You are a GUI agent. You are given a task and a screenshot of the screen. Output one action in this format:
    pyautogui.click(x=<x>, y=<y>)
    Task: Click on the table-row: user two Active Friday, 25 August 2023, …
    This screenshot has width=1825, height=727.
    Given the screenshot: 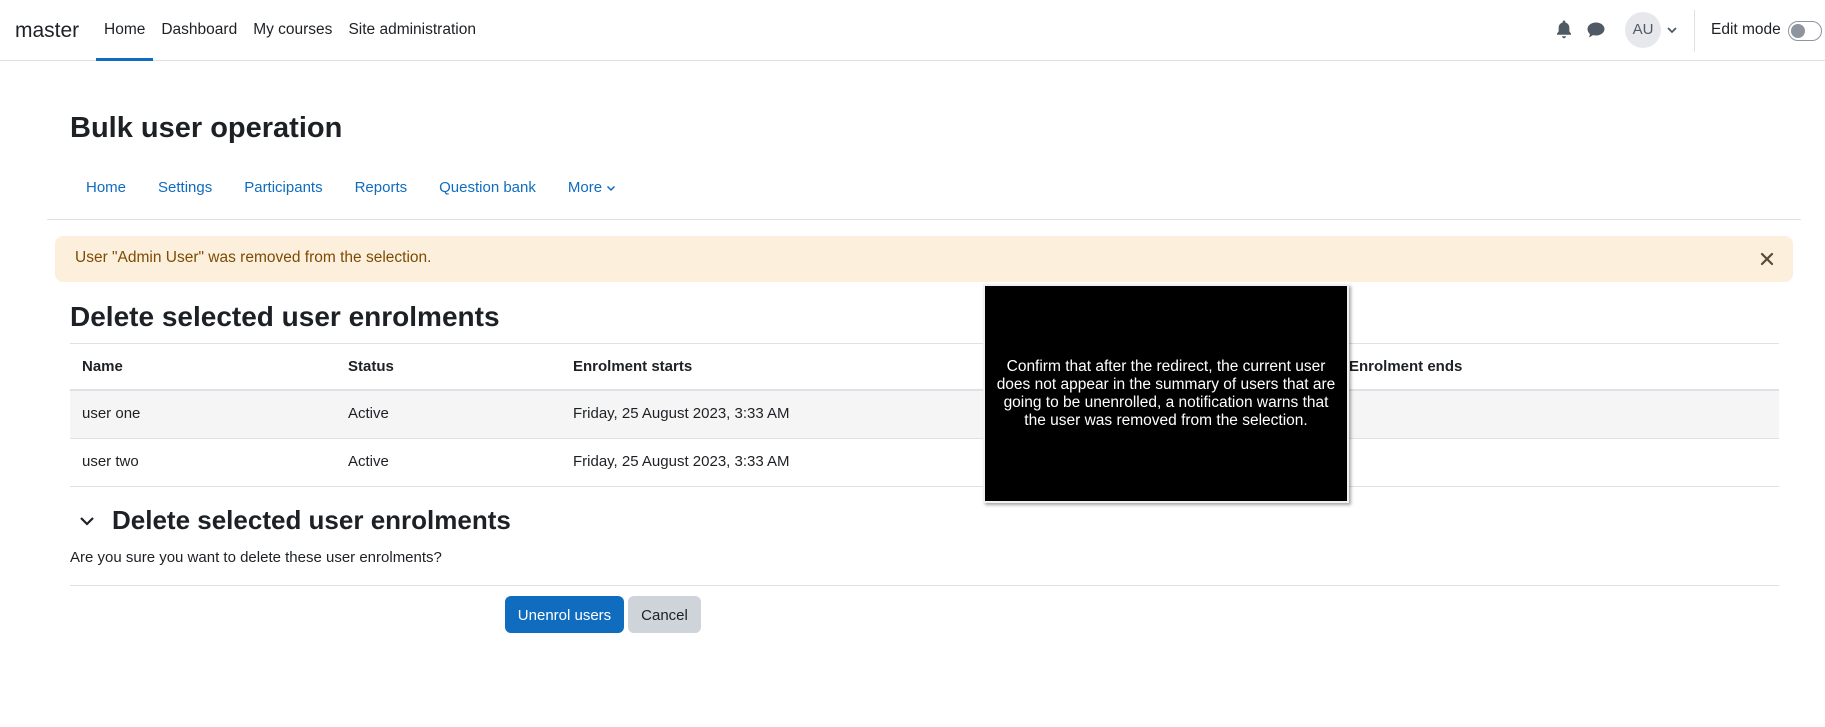 What is the action you would take?
    pyautogui.click(x=924, y=463)
    